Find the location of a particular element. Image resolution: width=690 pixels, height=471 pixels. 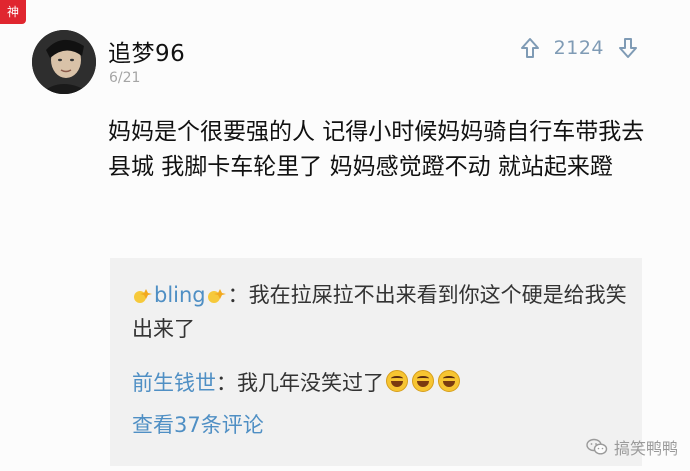

reply-item: bling ：我在拉屎拉不出来看到你这个硬是给我笑出来了 is located at coordinates (382, 312).